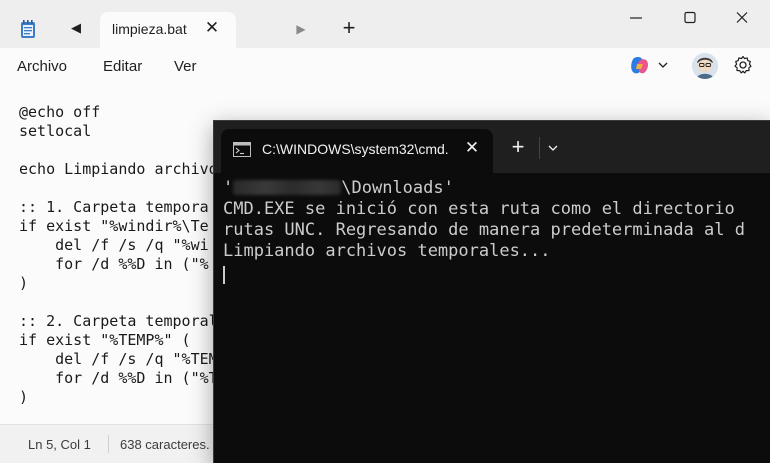 The width and height of the screenshot is (770, 463). What do you see at coordinates (385, 68) in the screenshot?
I see `menu-bar: Archivo Editar Ver` at bounding box center [385, 68].